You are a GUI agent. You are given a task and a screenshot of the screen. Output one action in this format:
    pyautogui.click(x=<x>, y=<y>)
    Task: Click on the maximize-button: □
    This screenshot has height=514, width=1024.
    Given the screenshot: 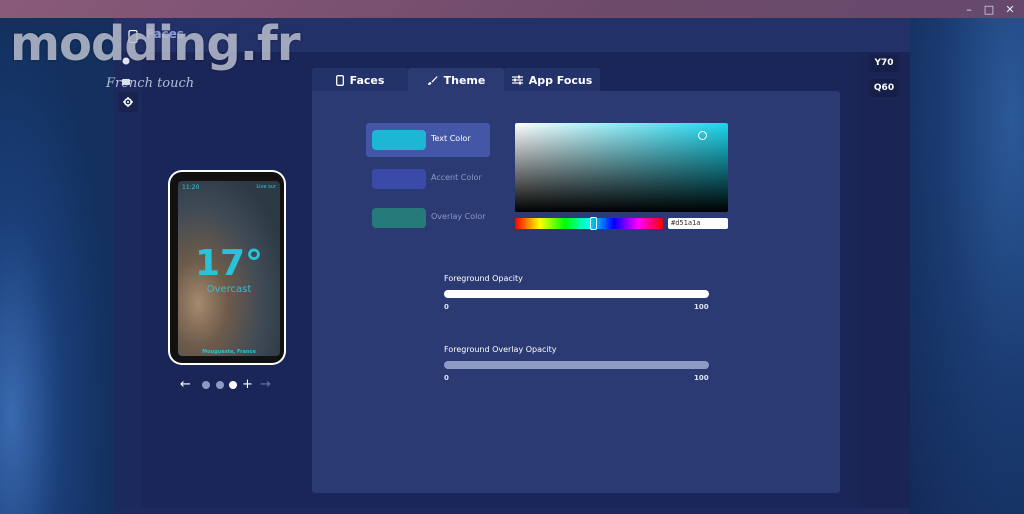 What is the action you would take?
    pyautogui.click(x=989, y=10)
    